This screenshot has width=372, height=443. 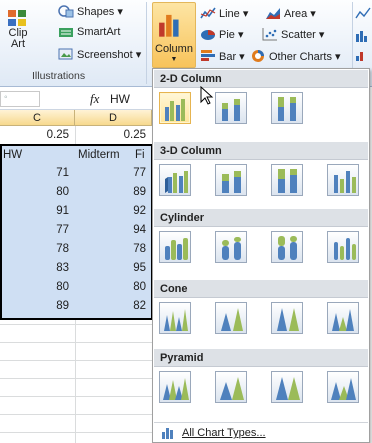 I want to click on illustrations-group-label: Illustrations, so click(x=59, y=76).